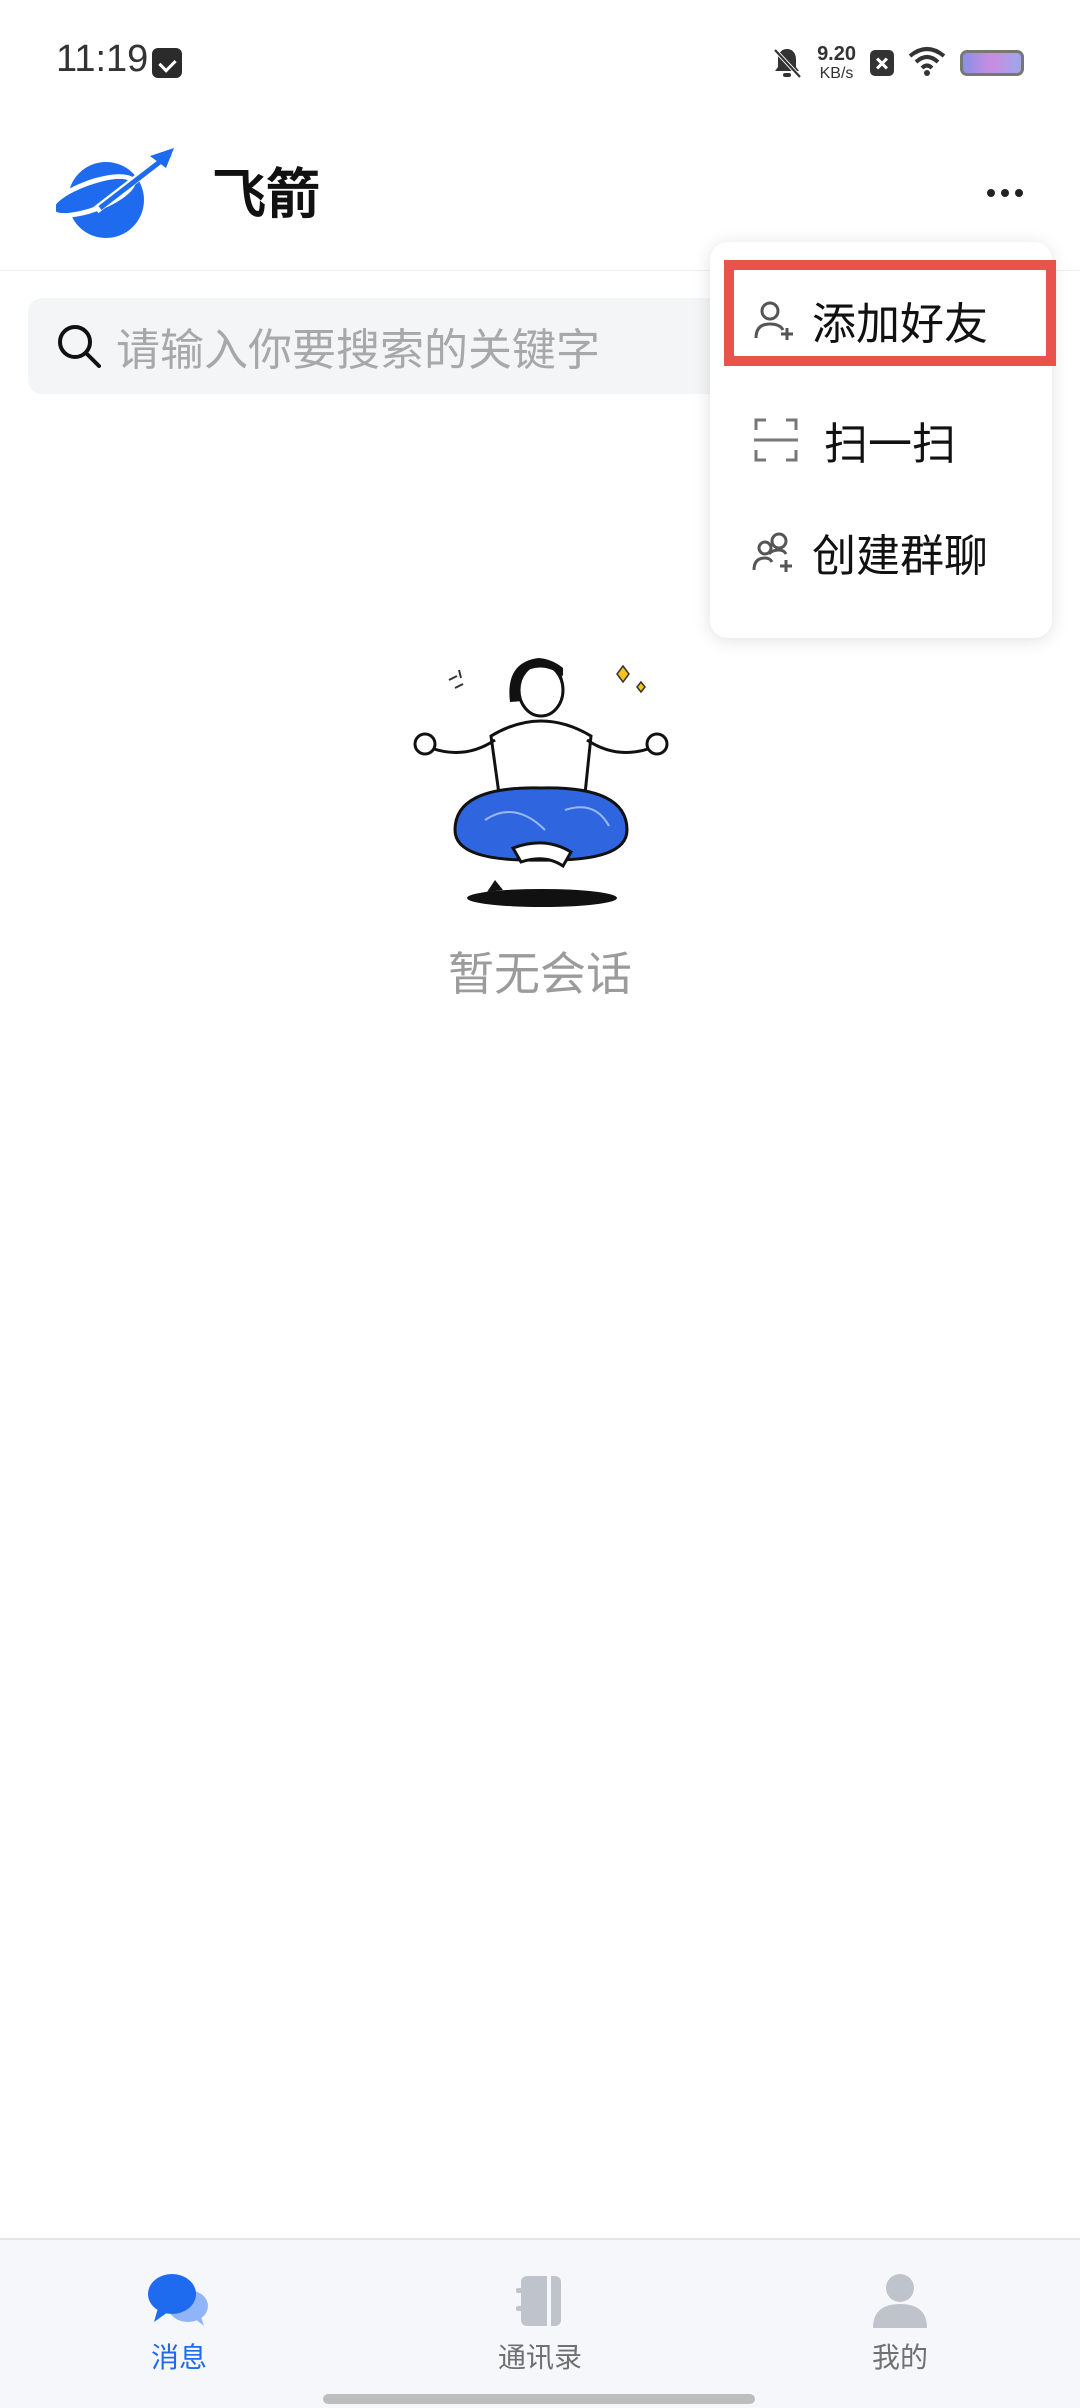 The image size is (1080, 2408). I want to click on tab-contacts: 通讯录, so click(540, 2325).